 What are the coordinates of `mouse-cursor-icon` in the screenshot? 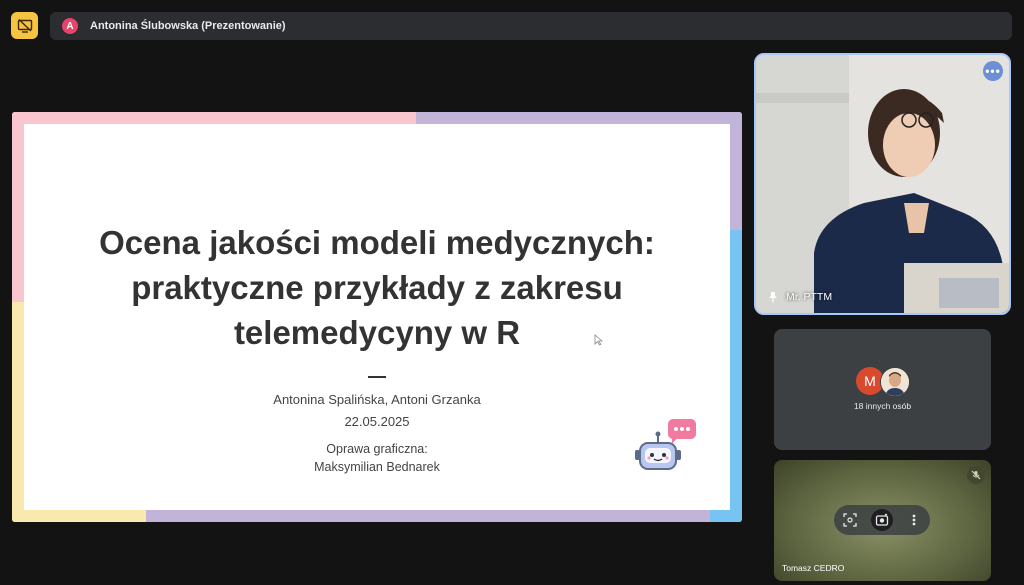 It's located at (598, 340).